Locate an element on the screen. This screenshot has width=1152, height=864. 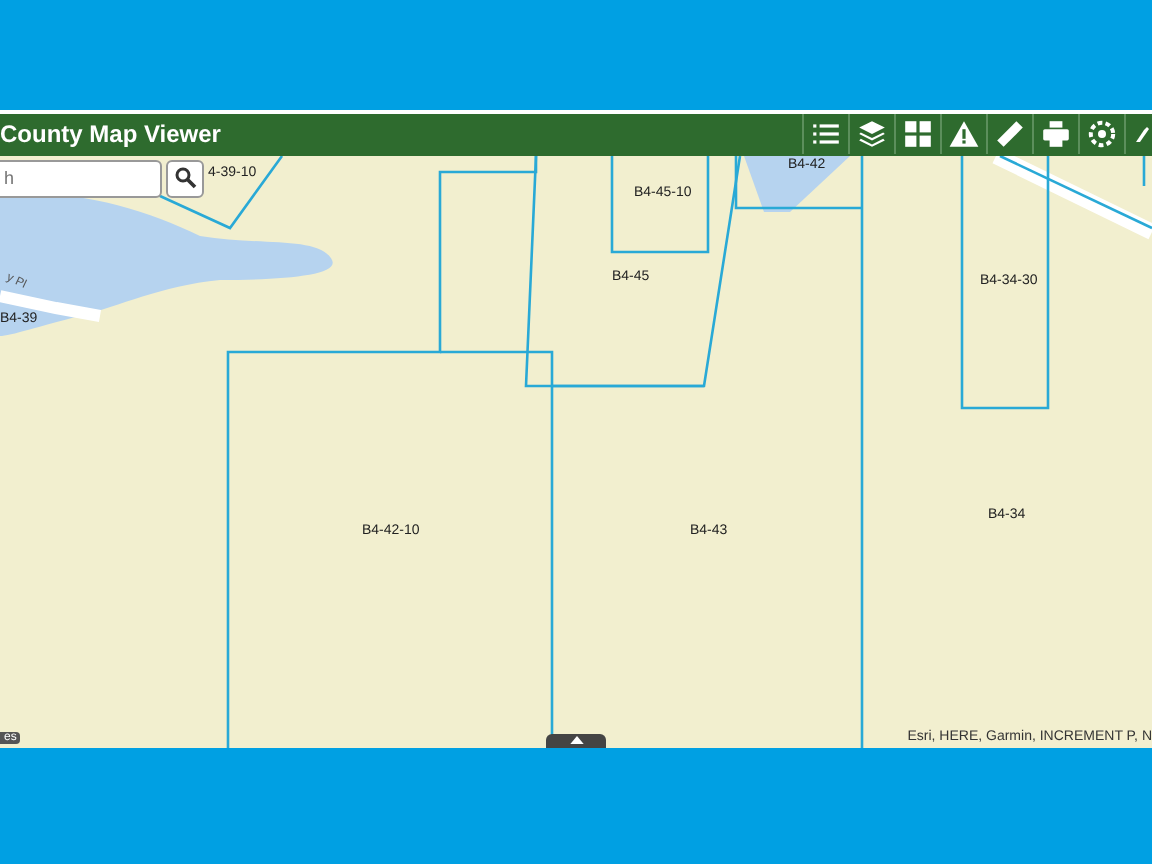
road is located at coordinates (51, 305).